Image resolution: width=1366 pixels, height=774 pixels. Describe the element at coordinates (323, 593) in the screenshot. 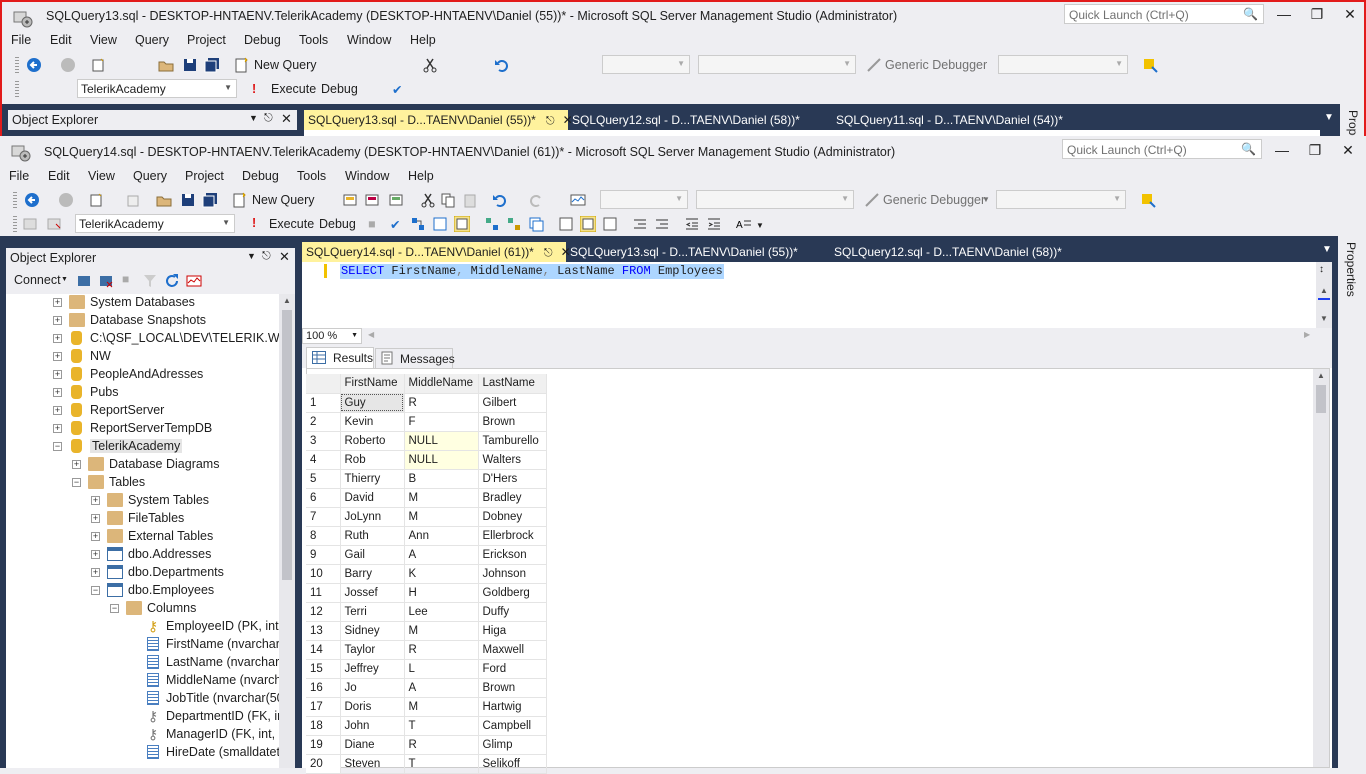

I see `row-number-cell: 11` at that location.